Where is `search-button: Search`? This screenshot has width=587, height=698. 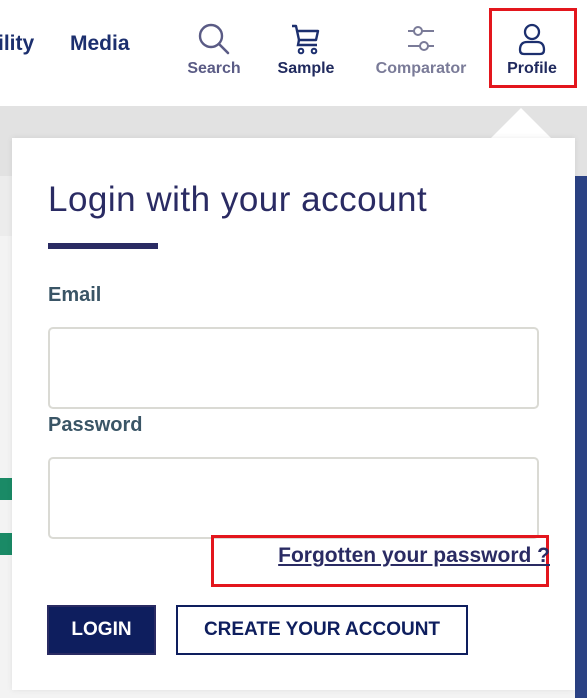
search-button: Search is located at coordinates (214, 50).